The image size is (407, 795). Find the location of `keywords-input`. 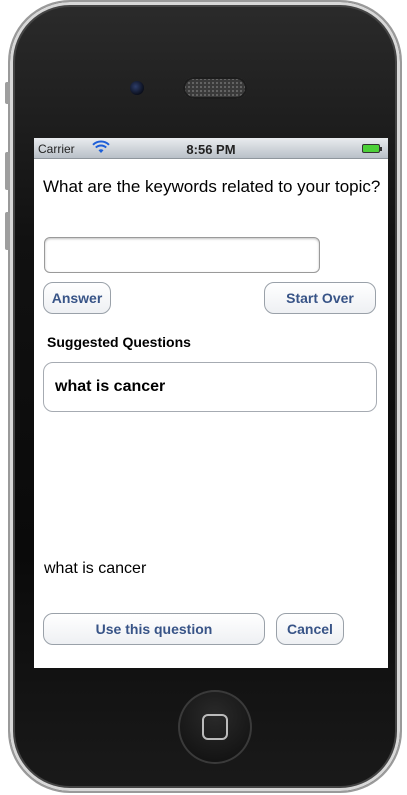

keywords-input is located at coordinates (182, 255).